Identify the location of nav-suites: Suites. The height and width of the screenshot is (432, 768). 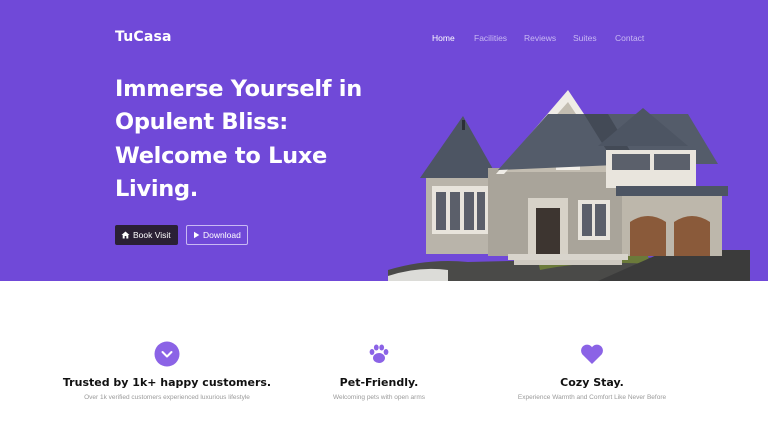
(585, 38).